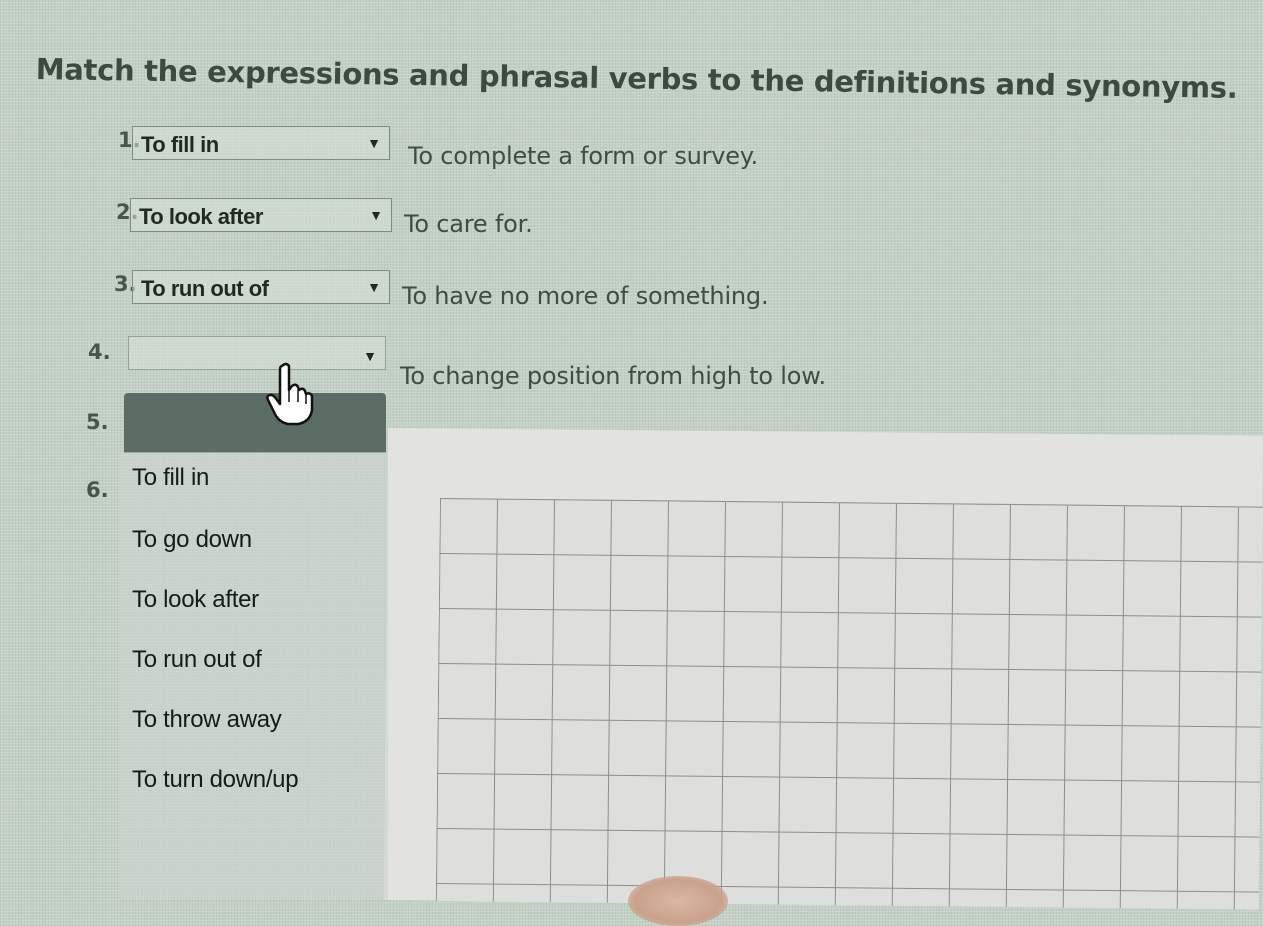  I want to click on dropdown-option: To turn down/up, so click(215, 780).